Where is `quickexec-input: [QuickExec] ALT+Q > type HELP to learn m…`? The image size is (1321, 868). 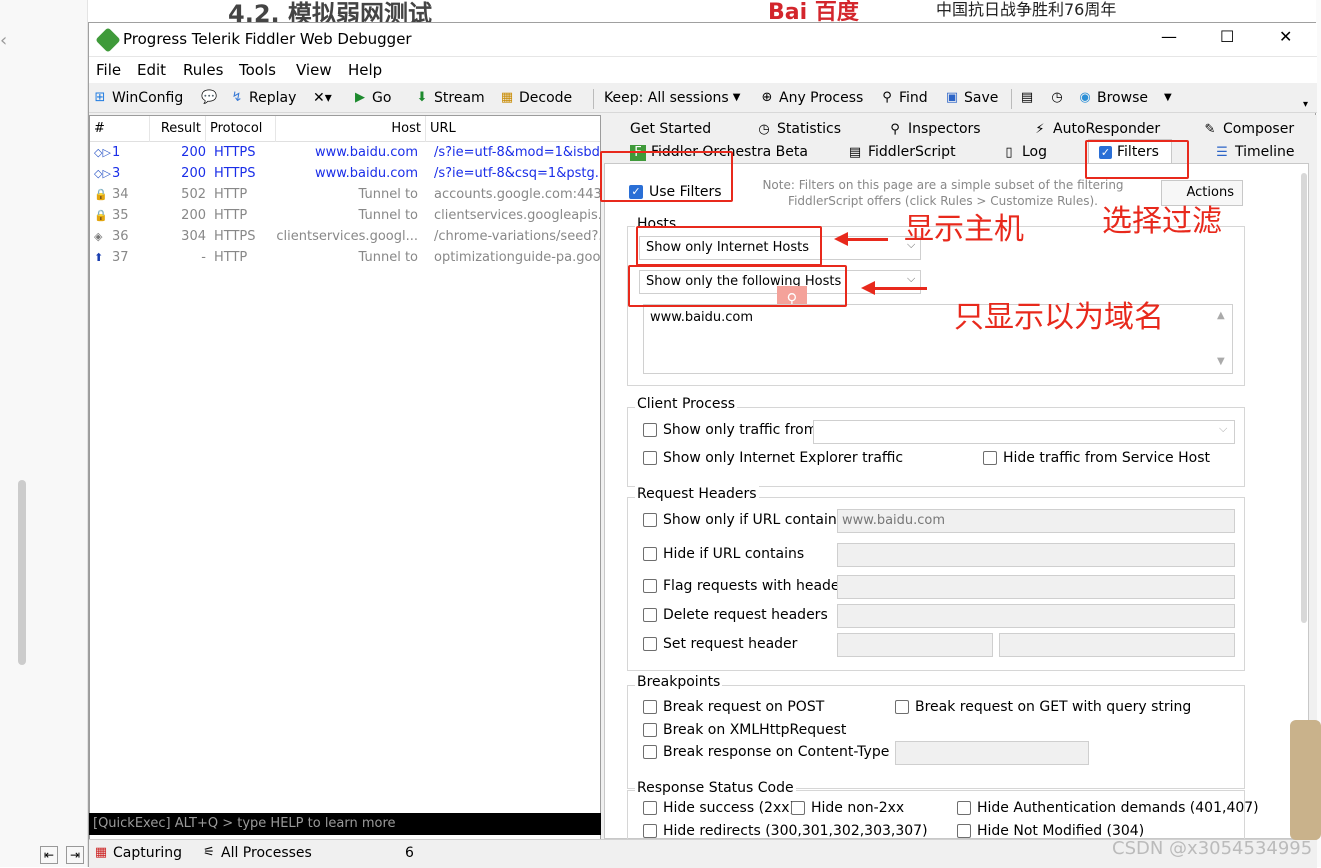
quickexec-input: [QuickExec] ALT+Q > type HELP to learn m… is located at coordinates (345, 824).